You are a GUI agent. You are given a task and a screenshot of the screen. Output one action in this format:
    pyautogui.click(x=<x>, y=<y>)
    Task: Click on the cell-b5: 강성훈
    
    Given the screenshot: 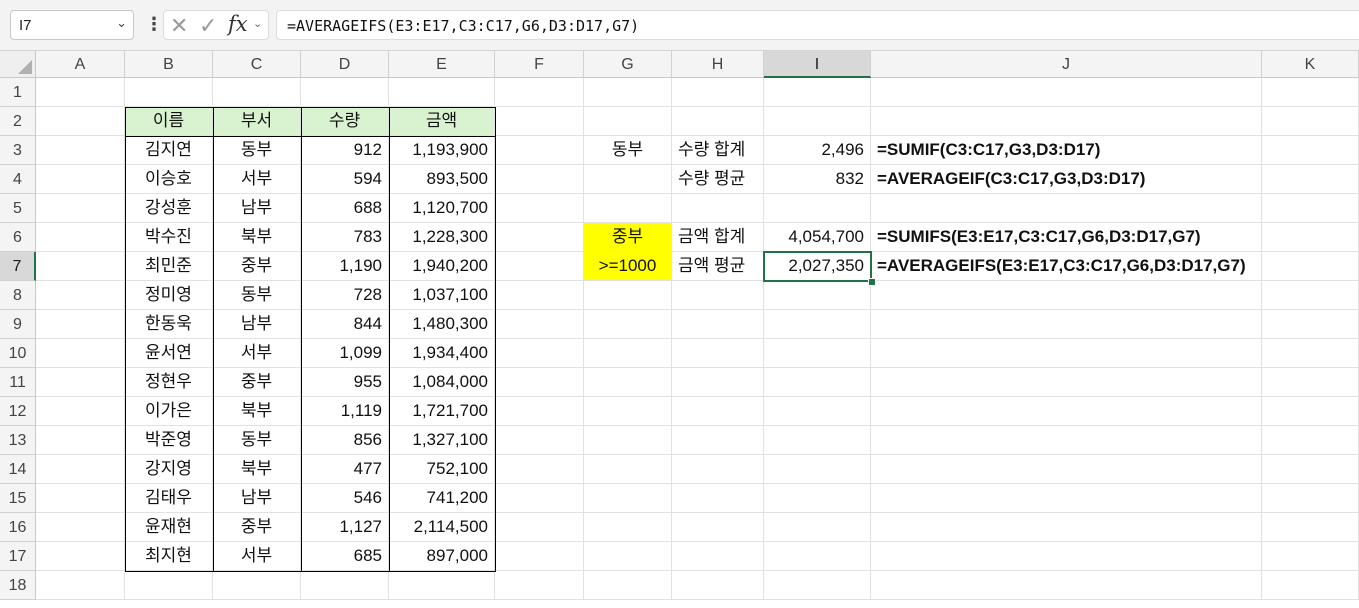 What is the action you would take?
    pyautogui.click(x=169, y=208)
    